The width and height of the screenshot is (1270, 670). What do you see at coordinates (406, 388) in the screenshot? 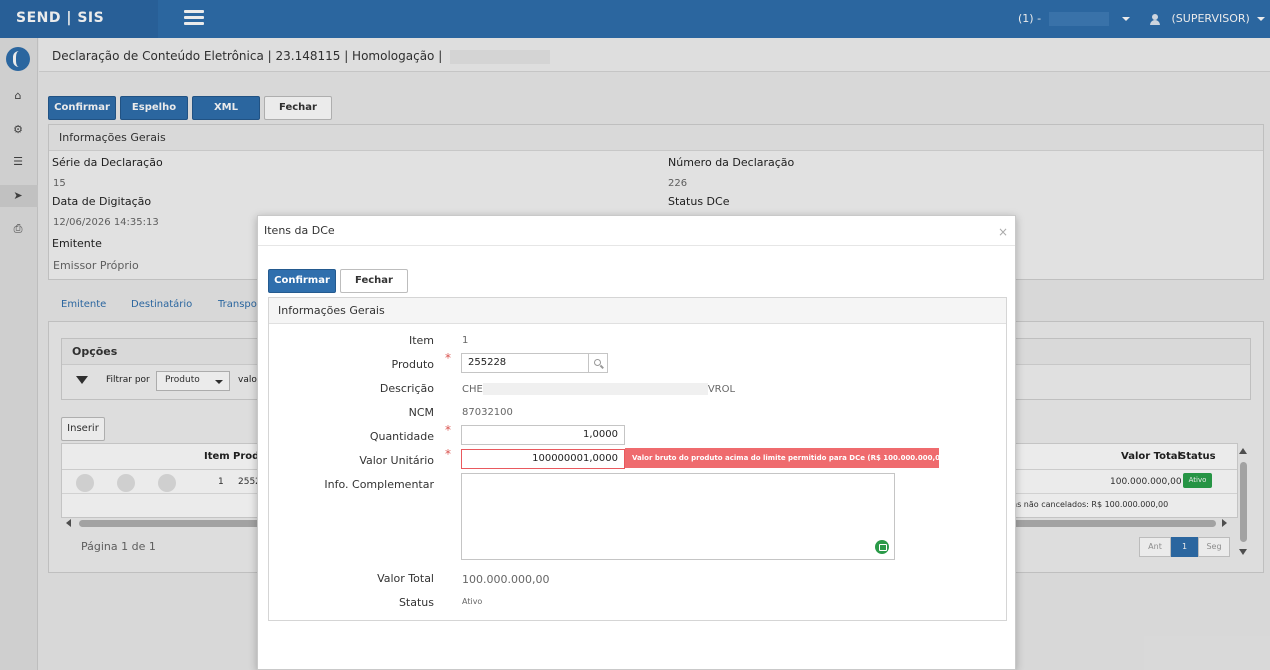
I see `descricao-label: Descrição` at bounding box center [406, 388].